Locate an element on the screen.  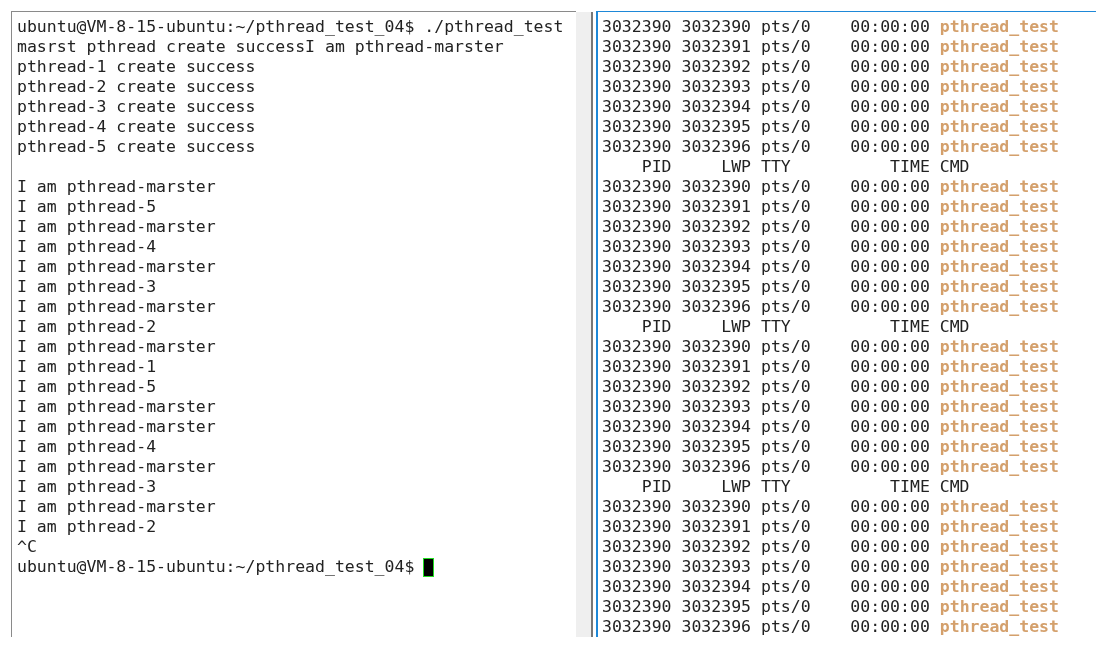
terminal-line: pthread-2 create success is located at coordinates (136, 87).